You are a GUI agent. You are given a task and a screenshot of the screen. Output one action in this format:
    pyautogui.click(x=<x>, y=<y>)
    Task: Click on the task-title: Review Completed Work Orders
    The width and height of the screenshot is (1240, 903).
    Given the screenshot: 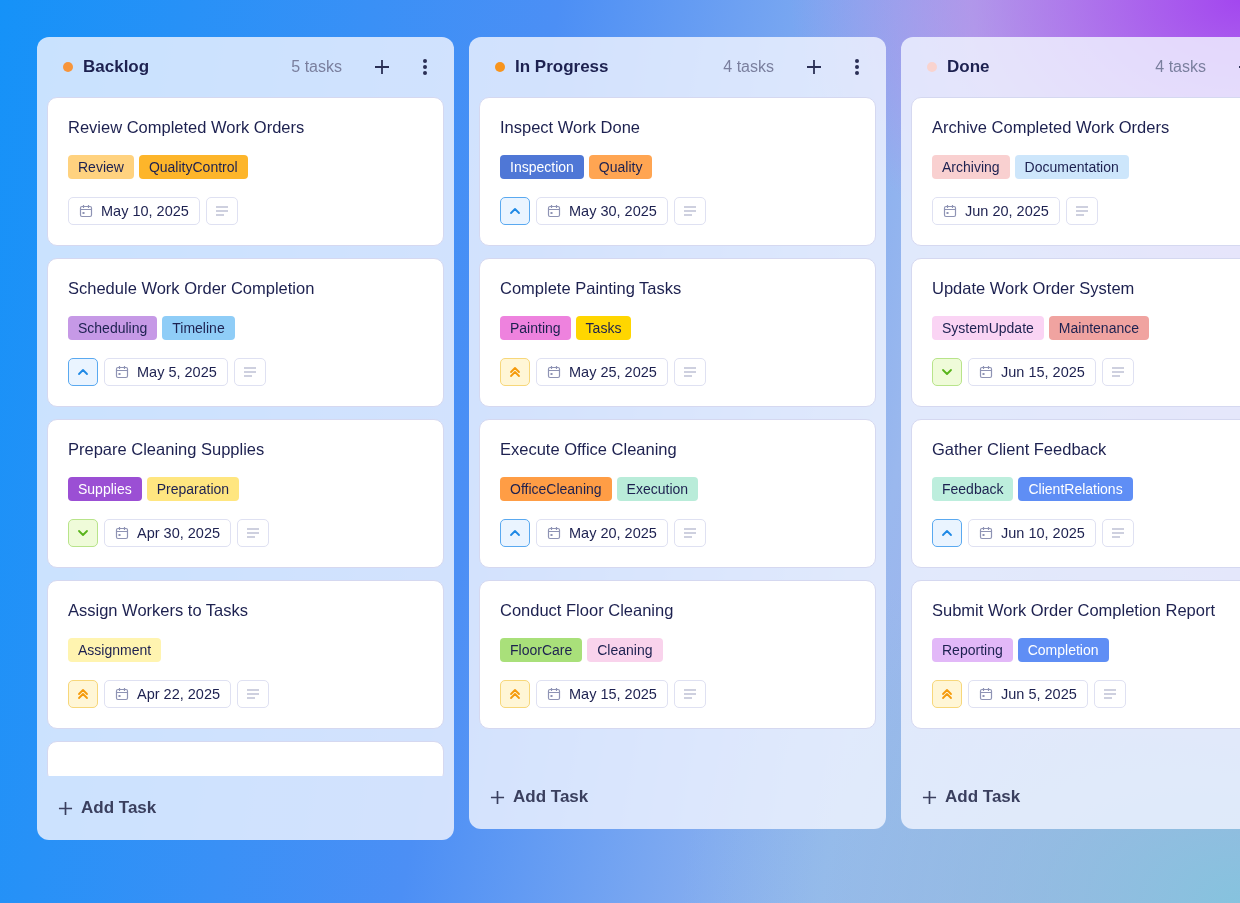 What is the action you would take?
    pyautogui.click(x=187, y=127)
    